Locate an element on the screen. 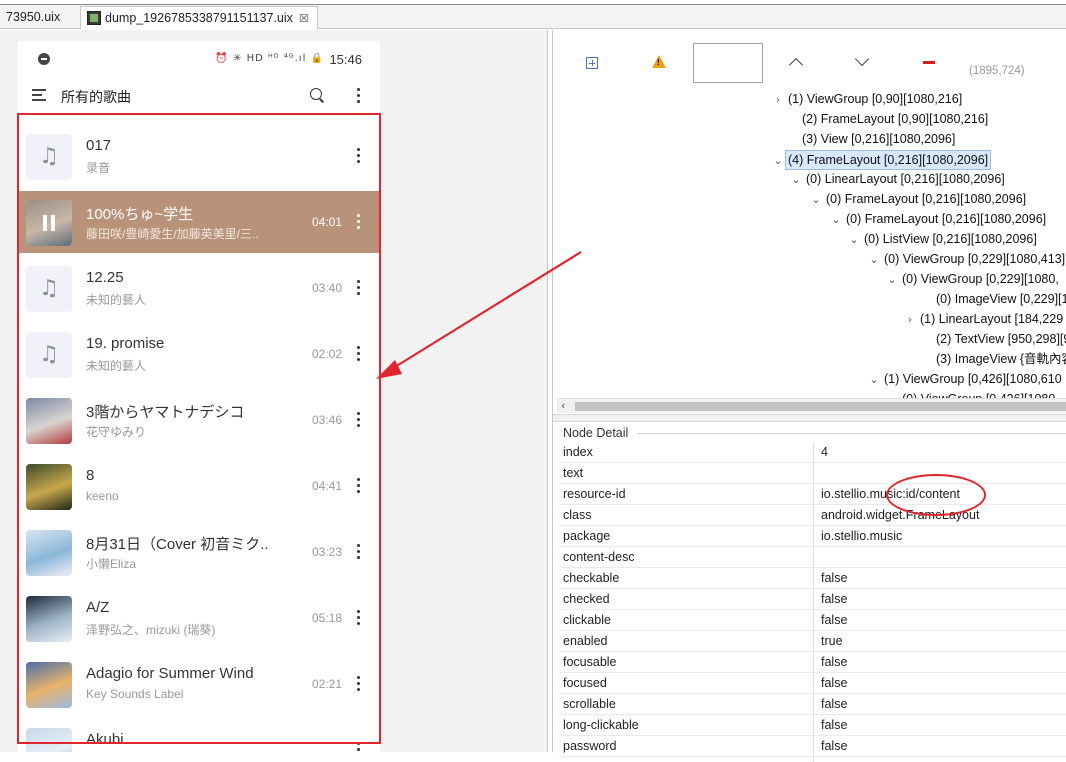 This screenshot has height=762, width=1066. hierarchy-toolbar: ! (1895,724) is located at coordinates (809, 60).